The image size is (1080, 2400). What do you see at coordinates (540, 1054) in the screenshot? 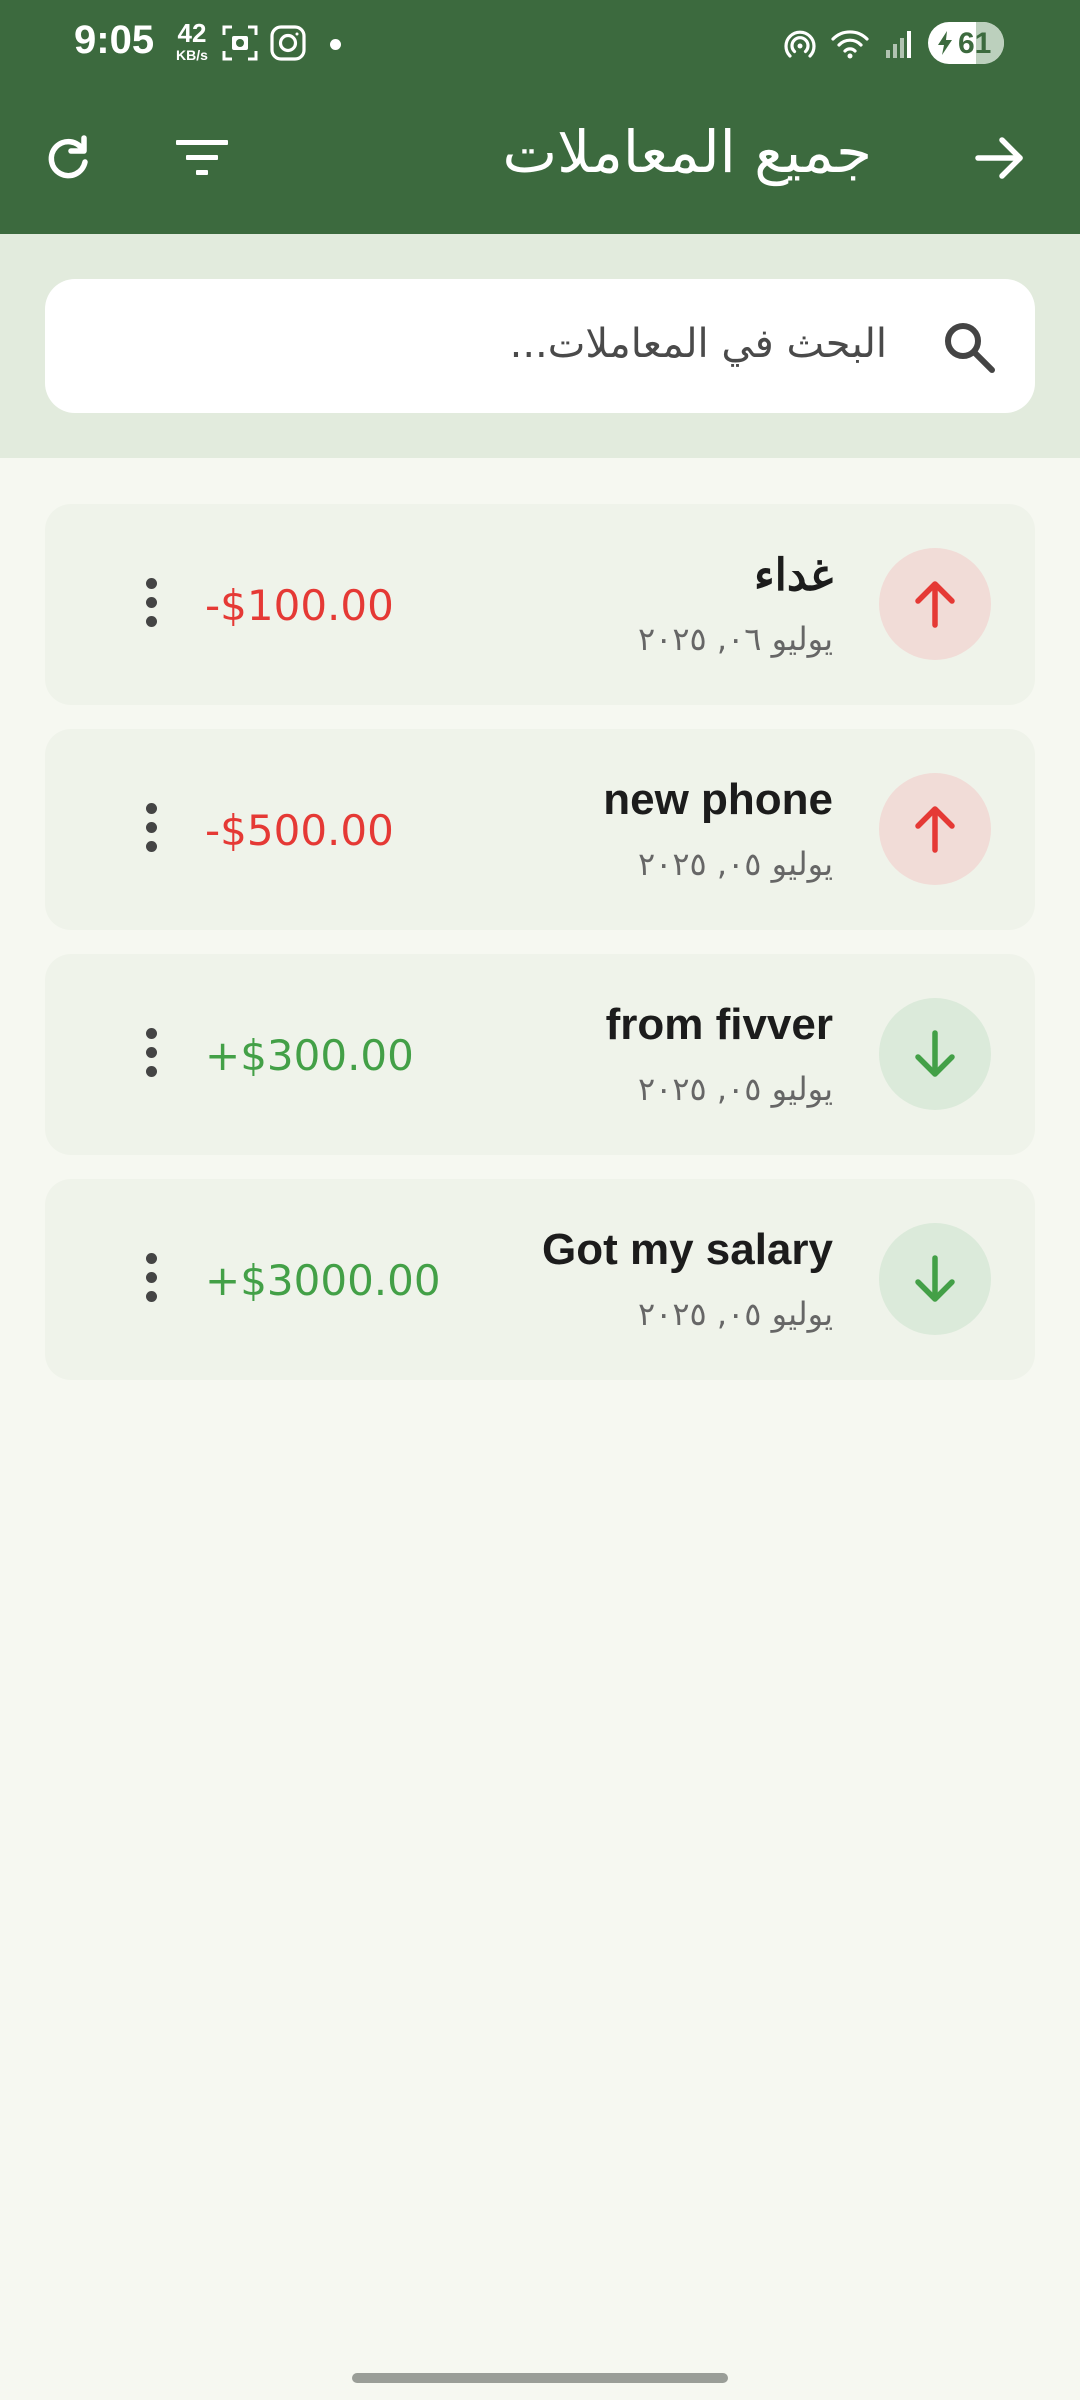
I see `transaction-card: from fivver يوليو ٠٥, ٢٠٢٥ +$300.00` at bounding box center [540, 1054].